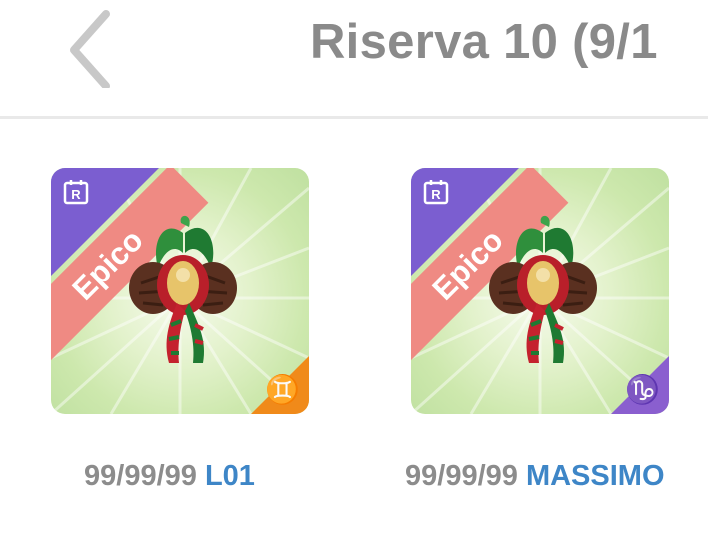  I want to click on card-owner-name: L01, so click(230, 476).